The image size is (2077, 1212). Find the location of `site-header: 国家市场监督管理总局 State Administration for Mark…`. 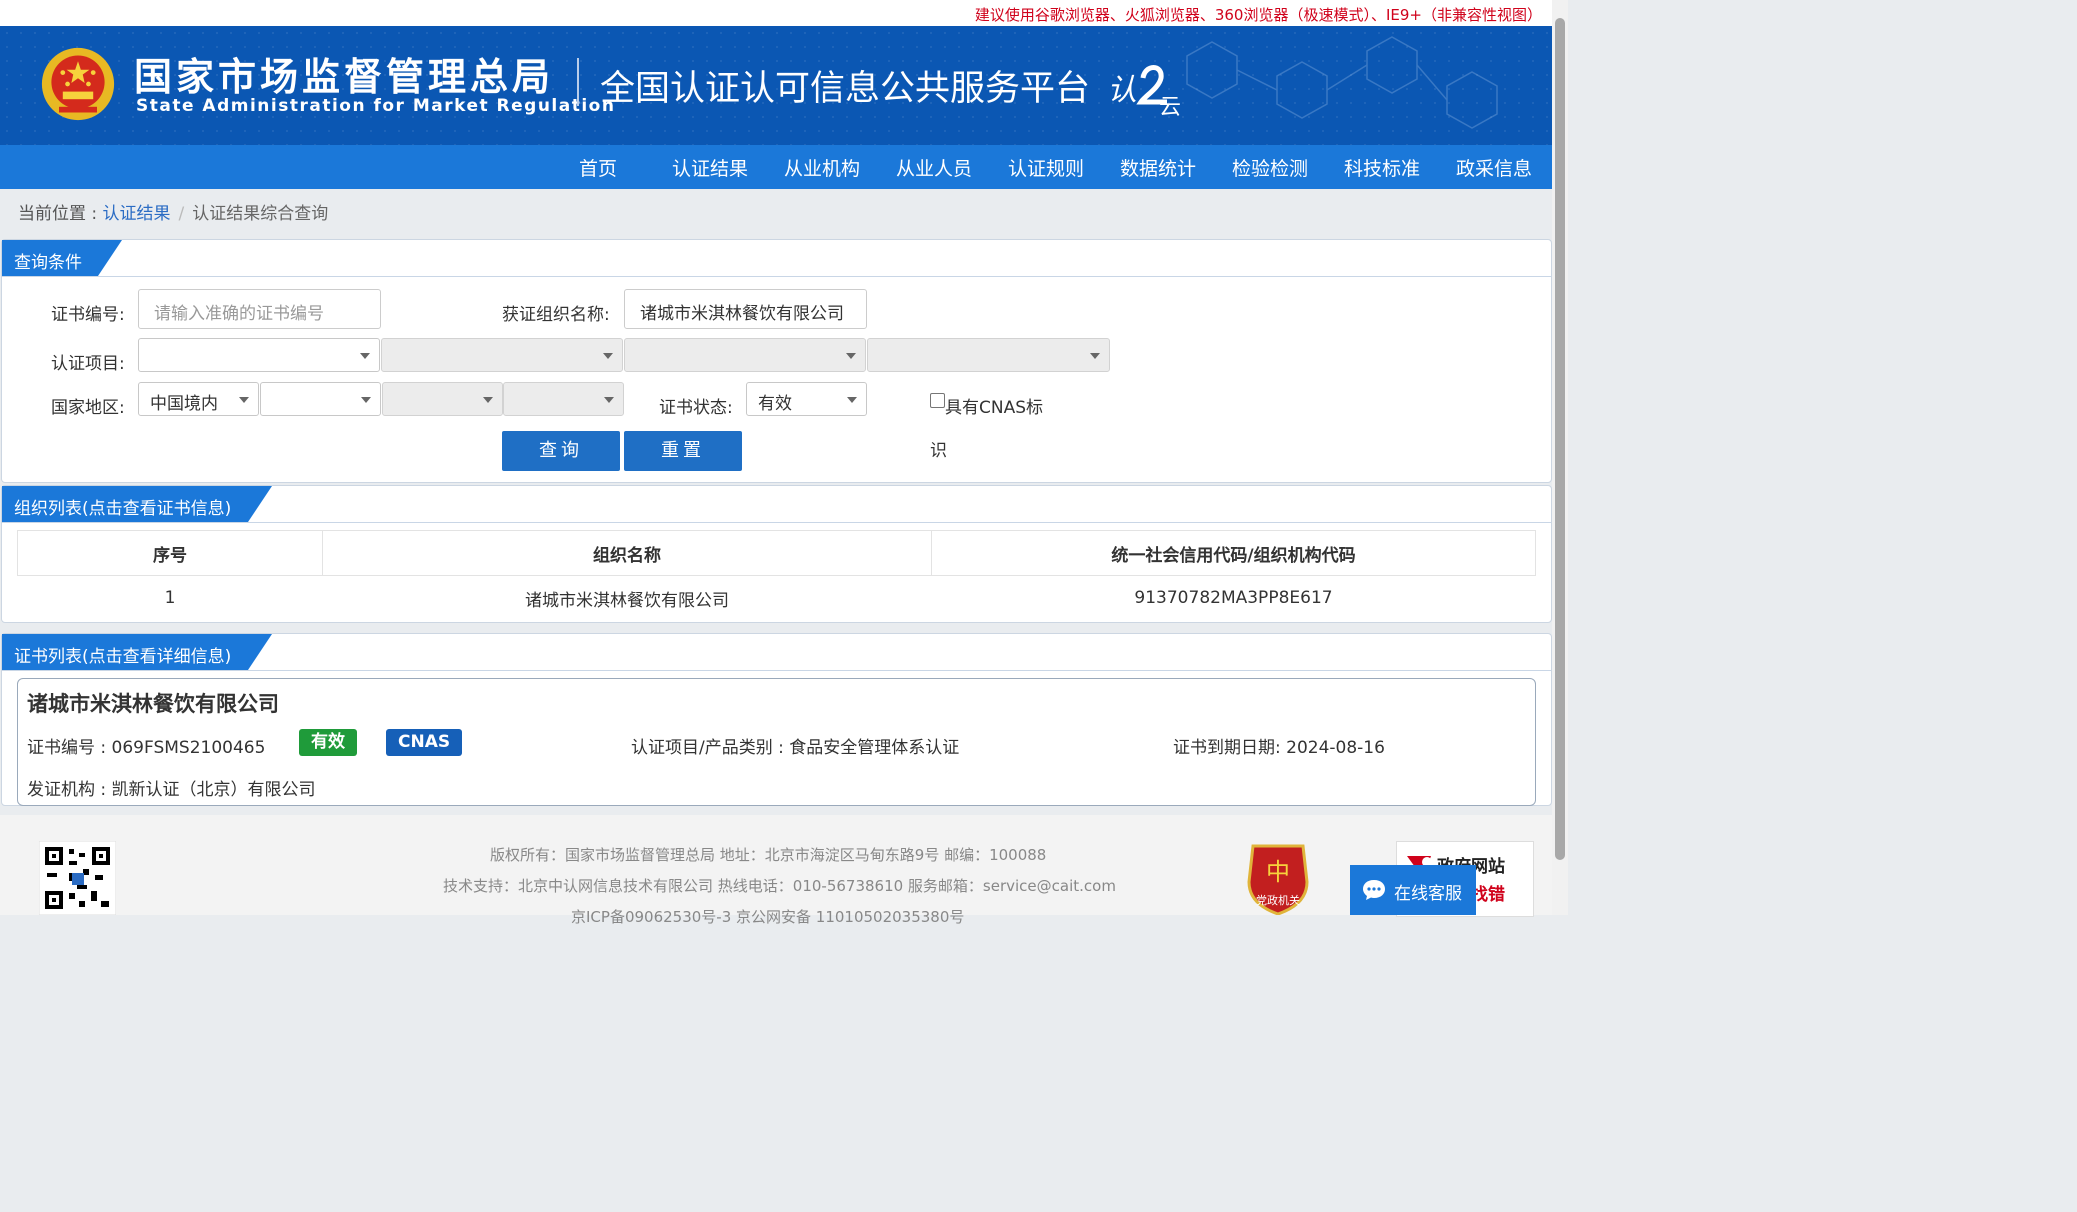

site-header: 国家市场监督管理总局 State Administration for Mark… is located at coordinates (776, 85).